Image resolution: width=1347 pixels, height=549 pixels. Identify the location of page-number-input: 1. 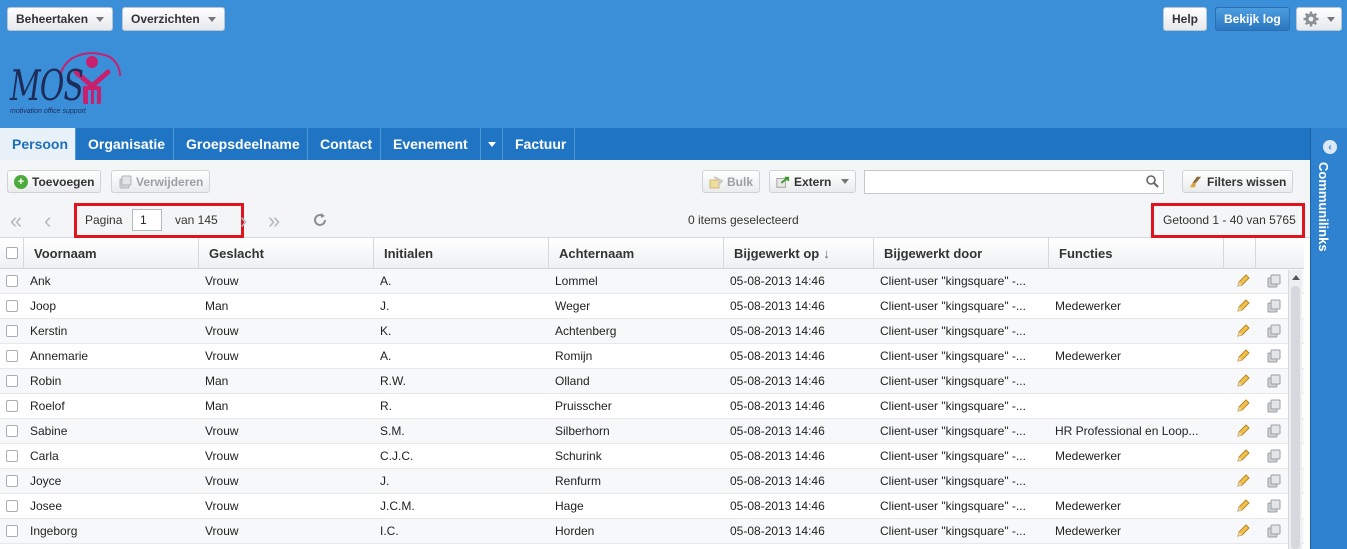
(147, 220).